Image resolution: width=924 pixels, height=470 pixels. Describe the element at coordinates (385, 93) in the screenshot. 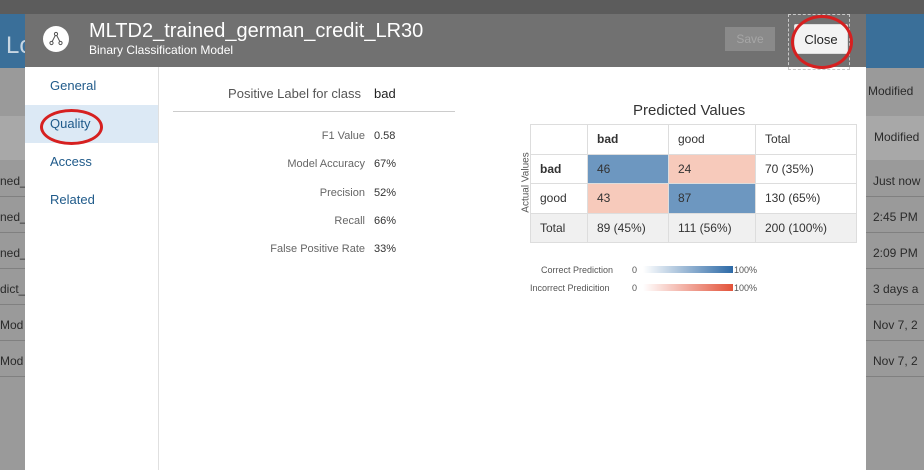

I see `positive-label-value: bad` at that location.